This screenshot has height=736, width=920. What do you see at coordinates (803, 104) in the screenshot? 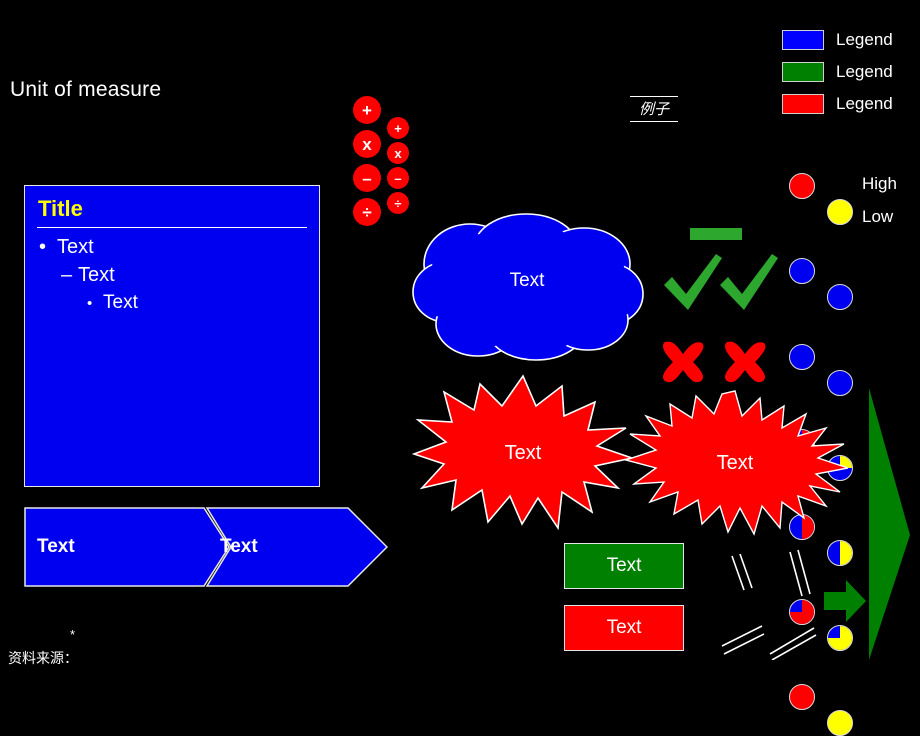
I see `legend-swatch-red` at bounding box center [803, 104].